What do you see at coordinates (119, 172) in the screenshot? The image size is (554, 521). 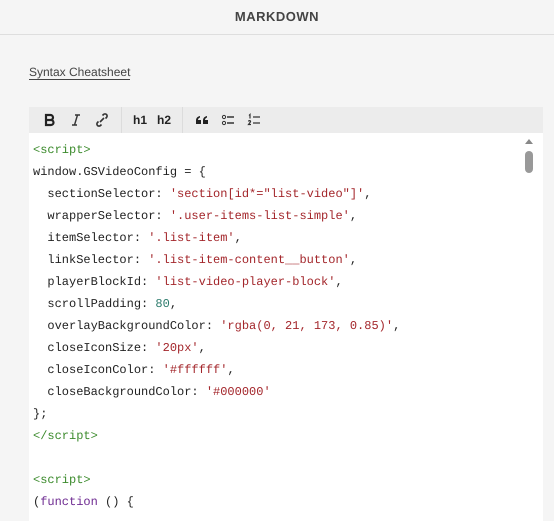 I see `code-line: window.GSVideoConfig = {` at bounding box center [119, 172].